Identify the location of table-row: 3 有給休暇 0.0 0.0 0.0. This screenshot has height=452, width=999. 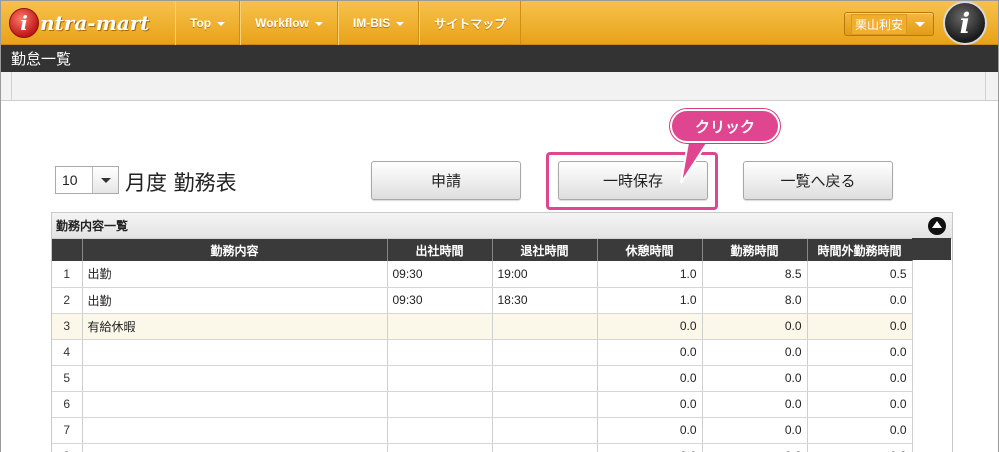
(482, 326).